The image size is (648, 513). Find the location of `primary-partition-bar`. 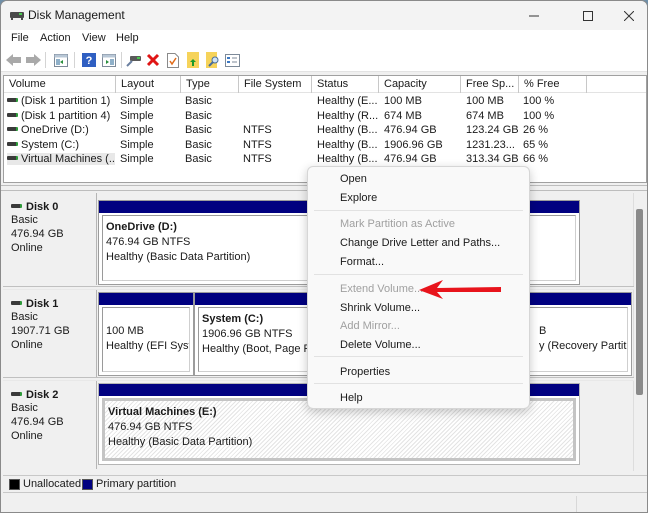

primary-partition-bar is located at coordinates (578, 299).